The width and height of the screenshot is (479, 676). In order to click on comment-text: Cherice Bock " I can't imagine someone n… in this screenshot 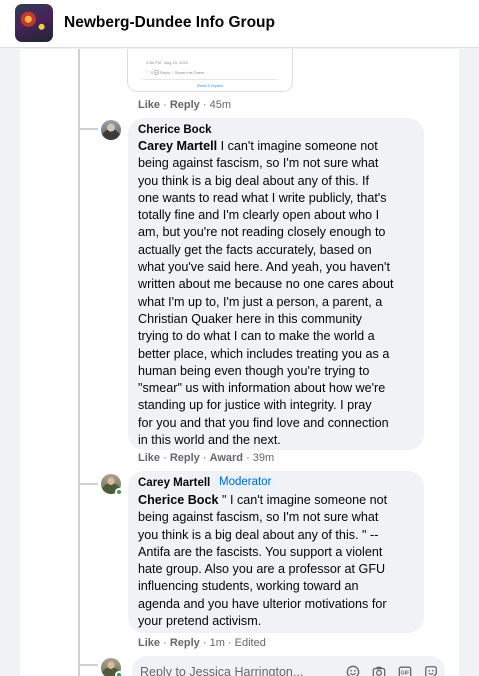, I will do `click(279, 561)`.